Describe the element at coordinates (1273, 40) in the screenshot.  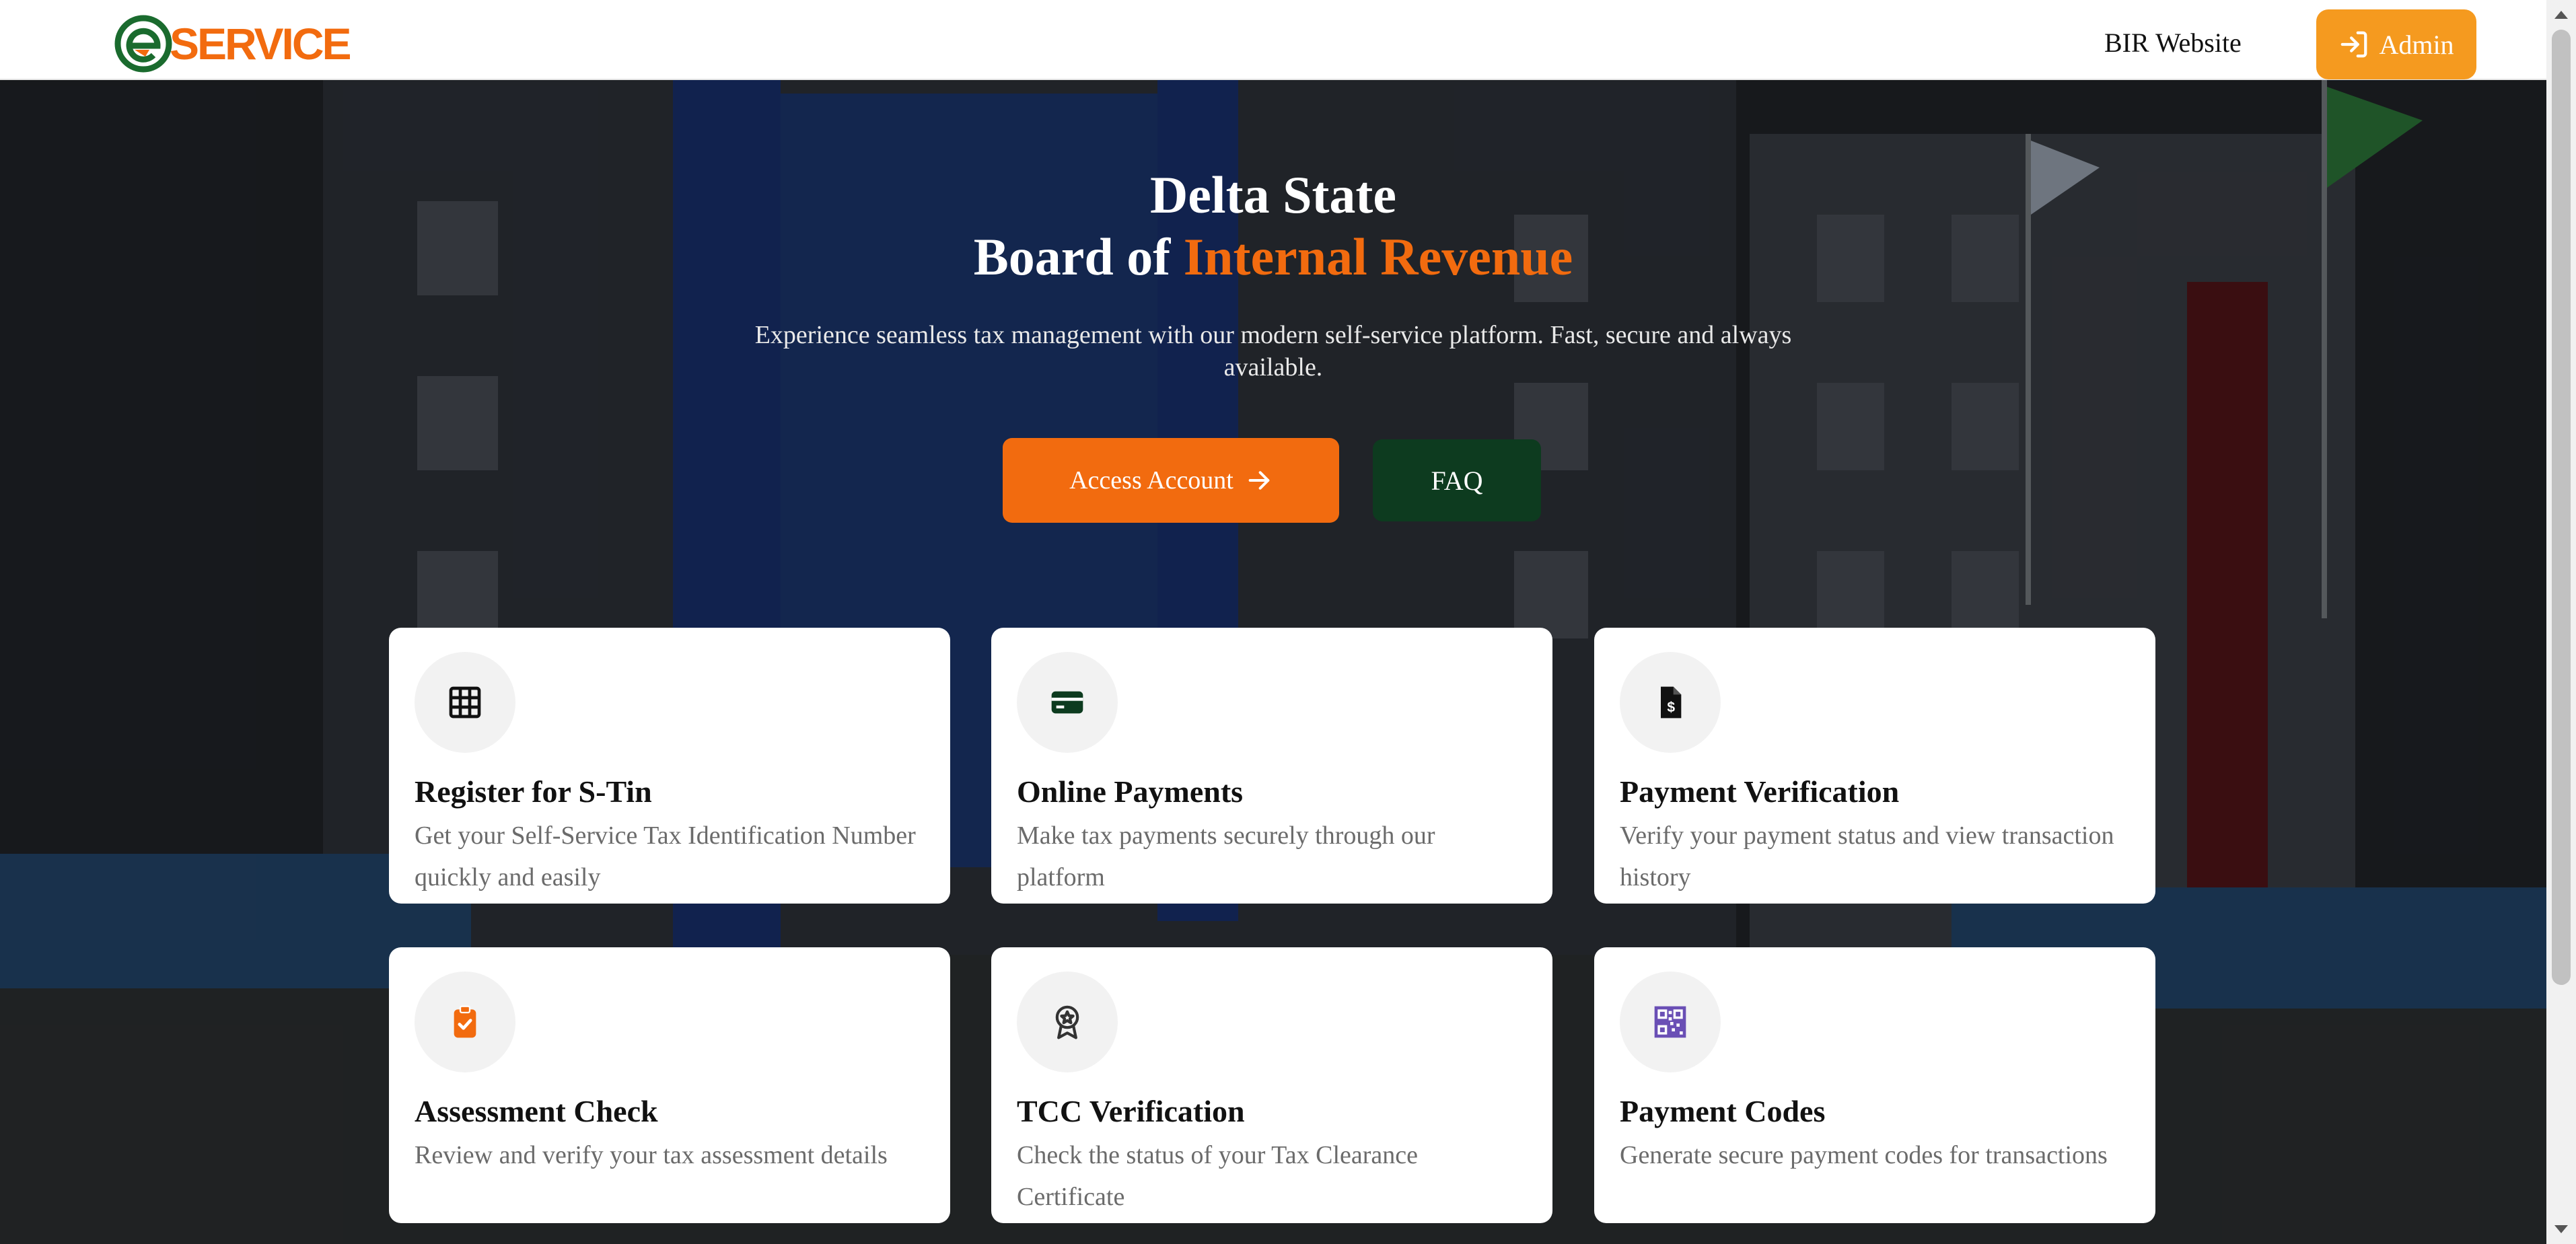
I see `top-navbar: SERVICE BIR Website Admin` at that location.